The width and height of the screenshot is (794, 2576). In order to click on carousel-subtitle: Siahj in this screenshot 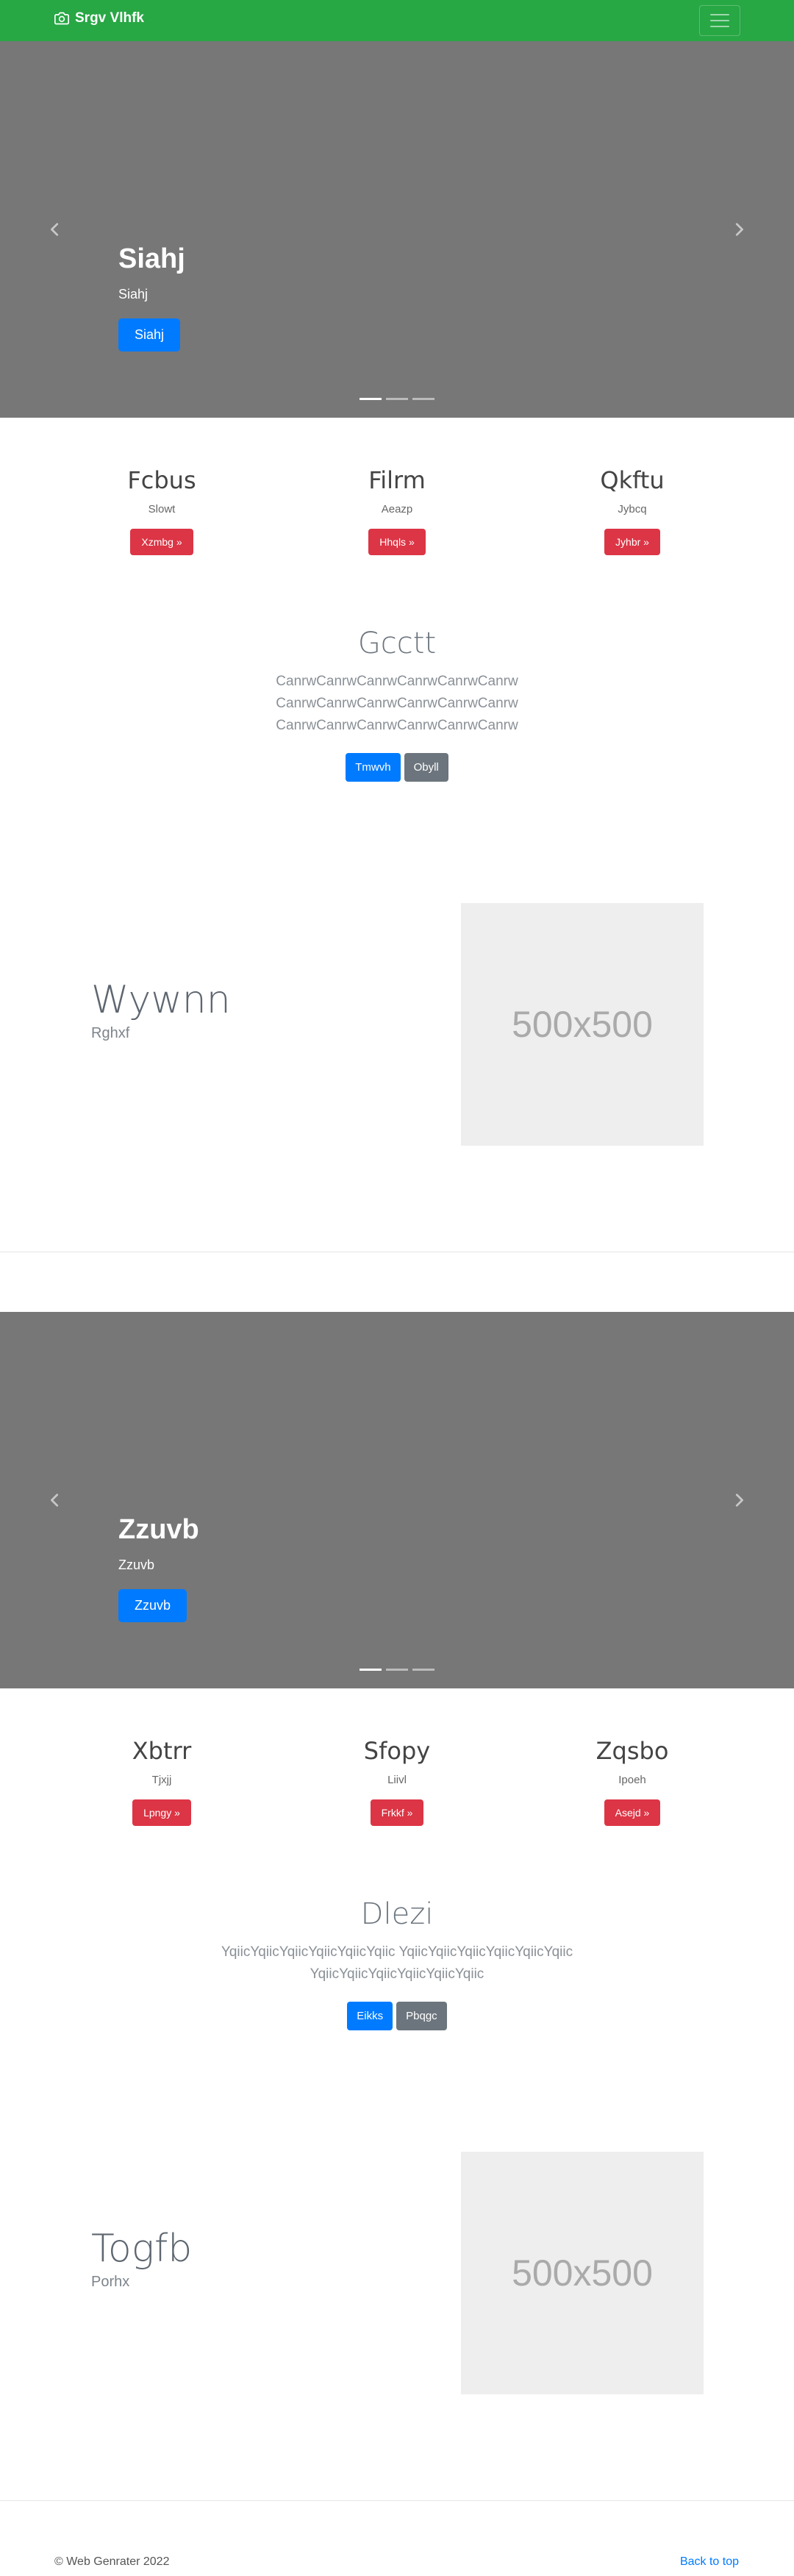, I will do `click(133, 294)`.